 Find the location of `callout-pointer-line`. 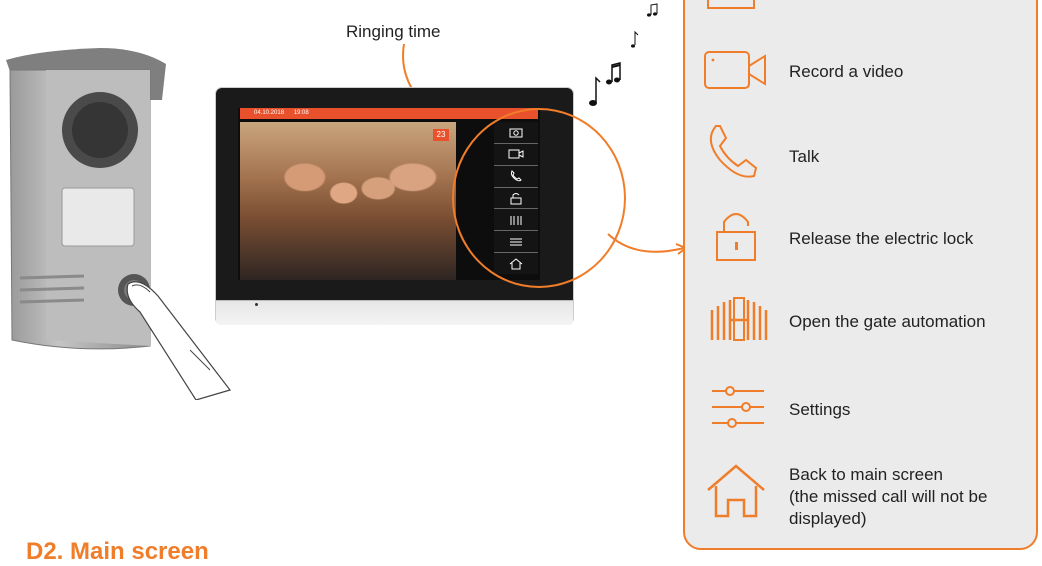

callout-pointer-line is located at coordinates (648, 244).